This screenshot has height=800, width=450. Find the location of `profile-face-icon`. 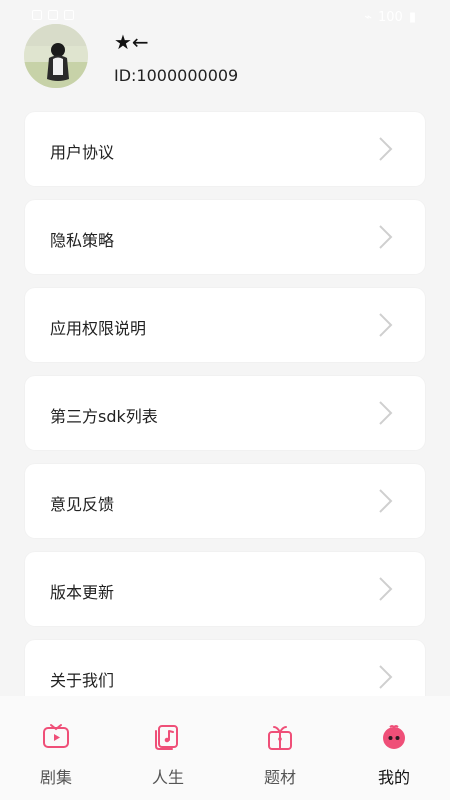

profile-face-icon is located at coordinates (394, 737).